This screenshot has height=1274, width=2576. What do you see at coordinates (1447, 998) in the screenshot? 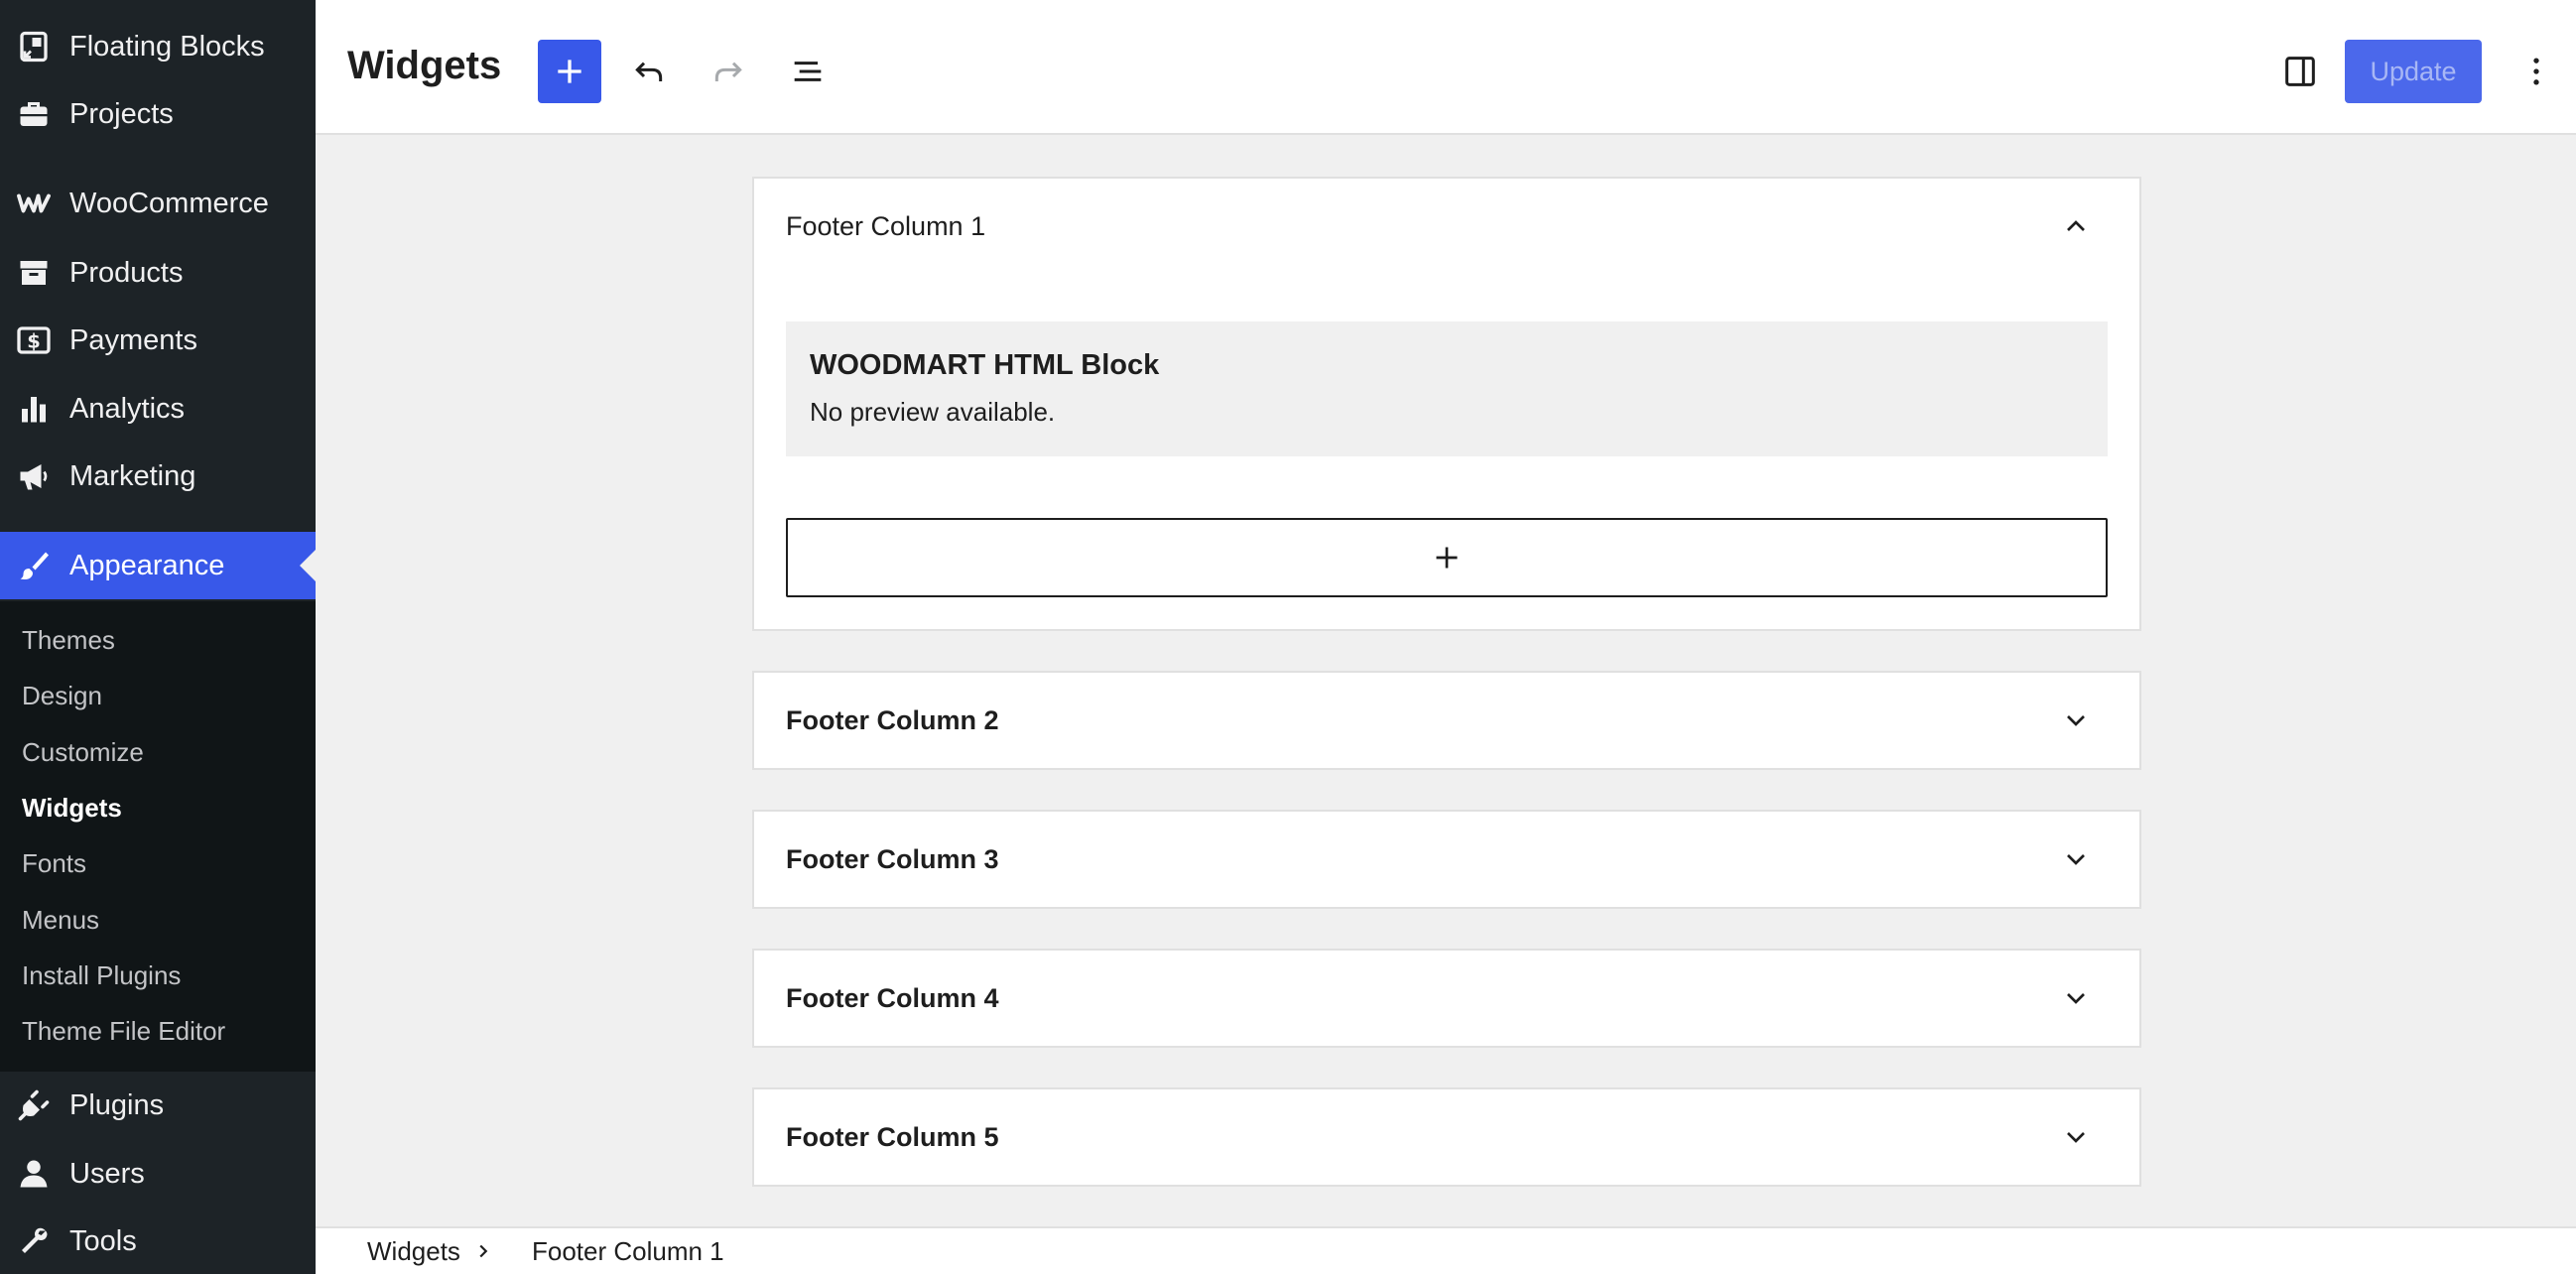
I see `widget-area-footer-column-4: Footer Column 4` at bounding box center [1447, 998].